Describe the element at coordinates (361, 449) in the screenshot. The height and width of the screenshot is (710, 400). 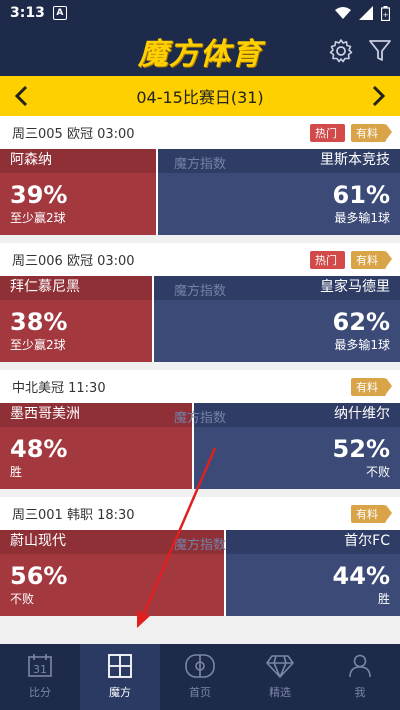
I see `away-percentage: 52%` at that location.